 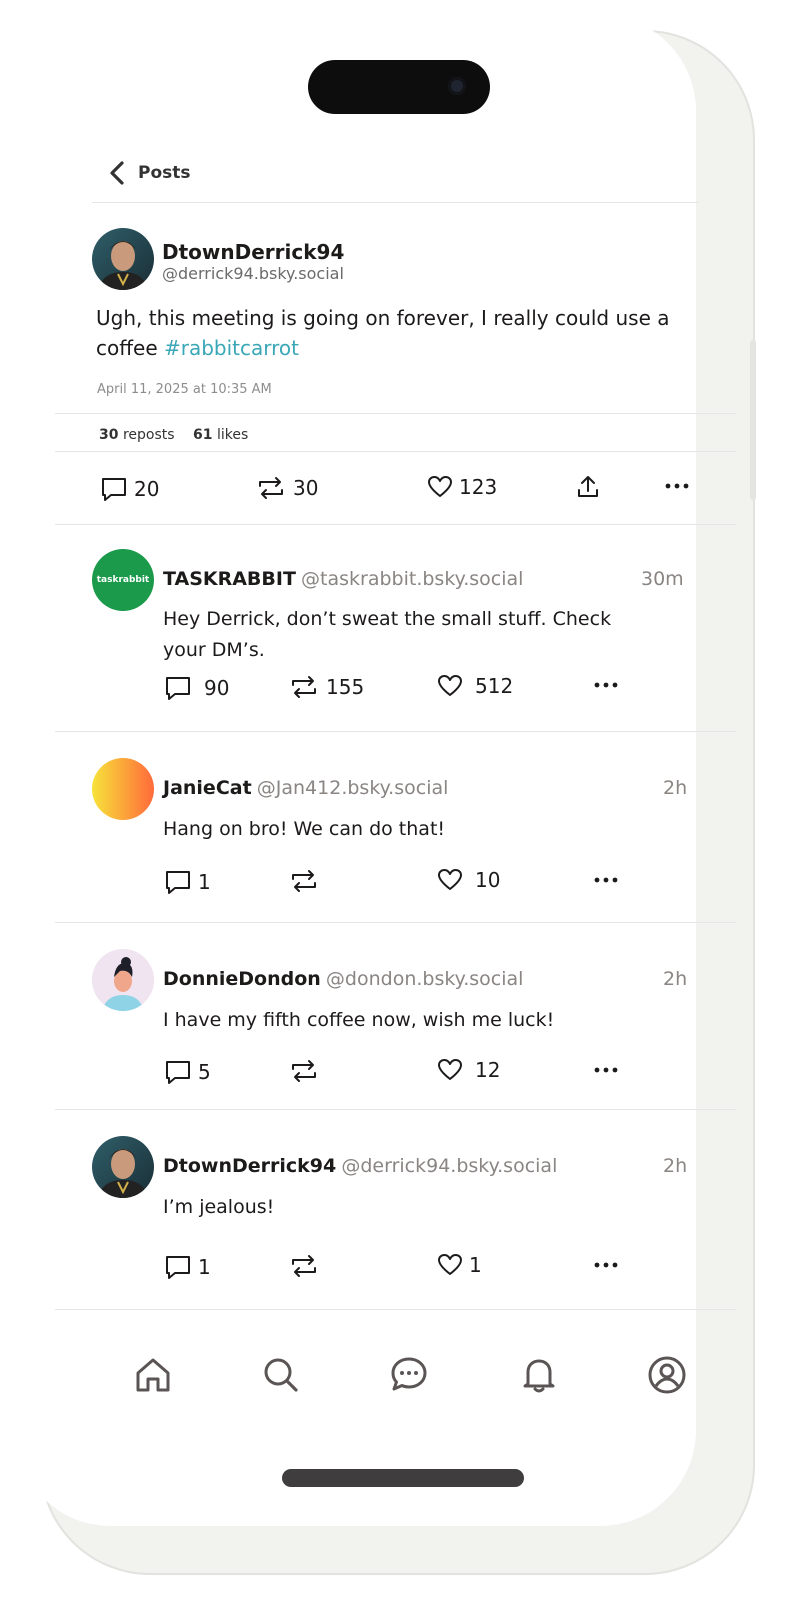 I want to click on reply-button: 90, so click(x=196, y=688).